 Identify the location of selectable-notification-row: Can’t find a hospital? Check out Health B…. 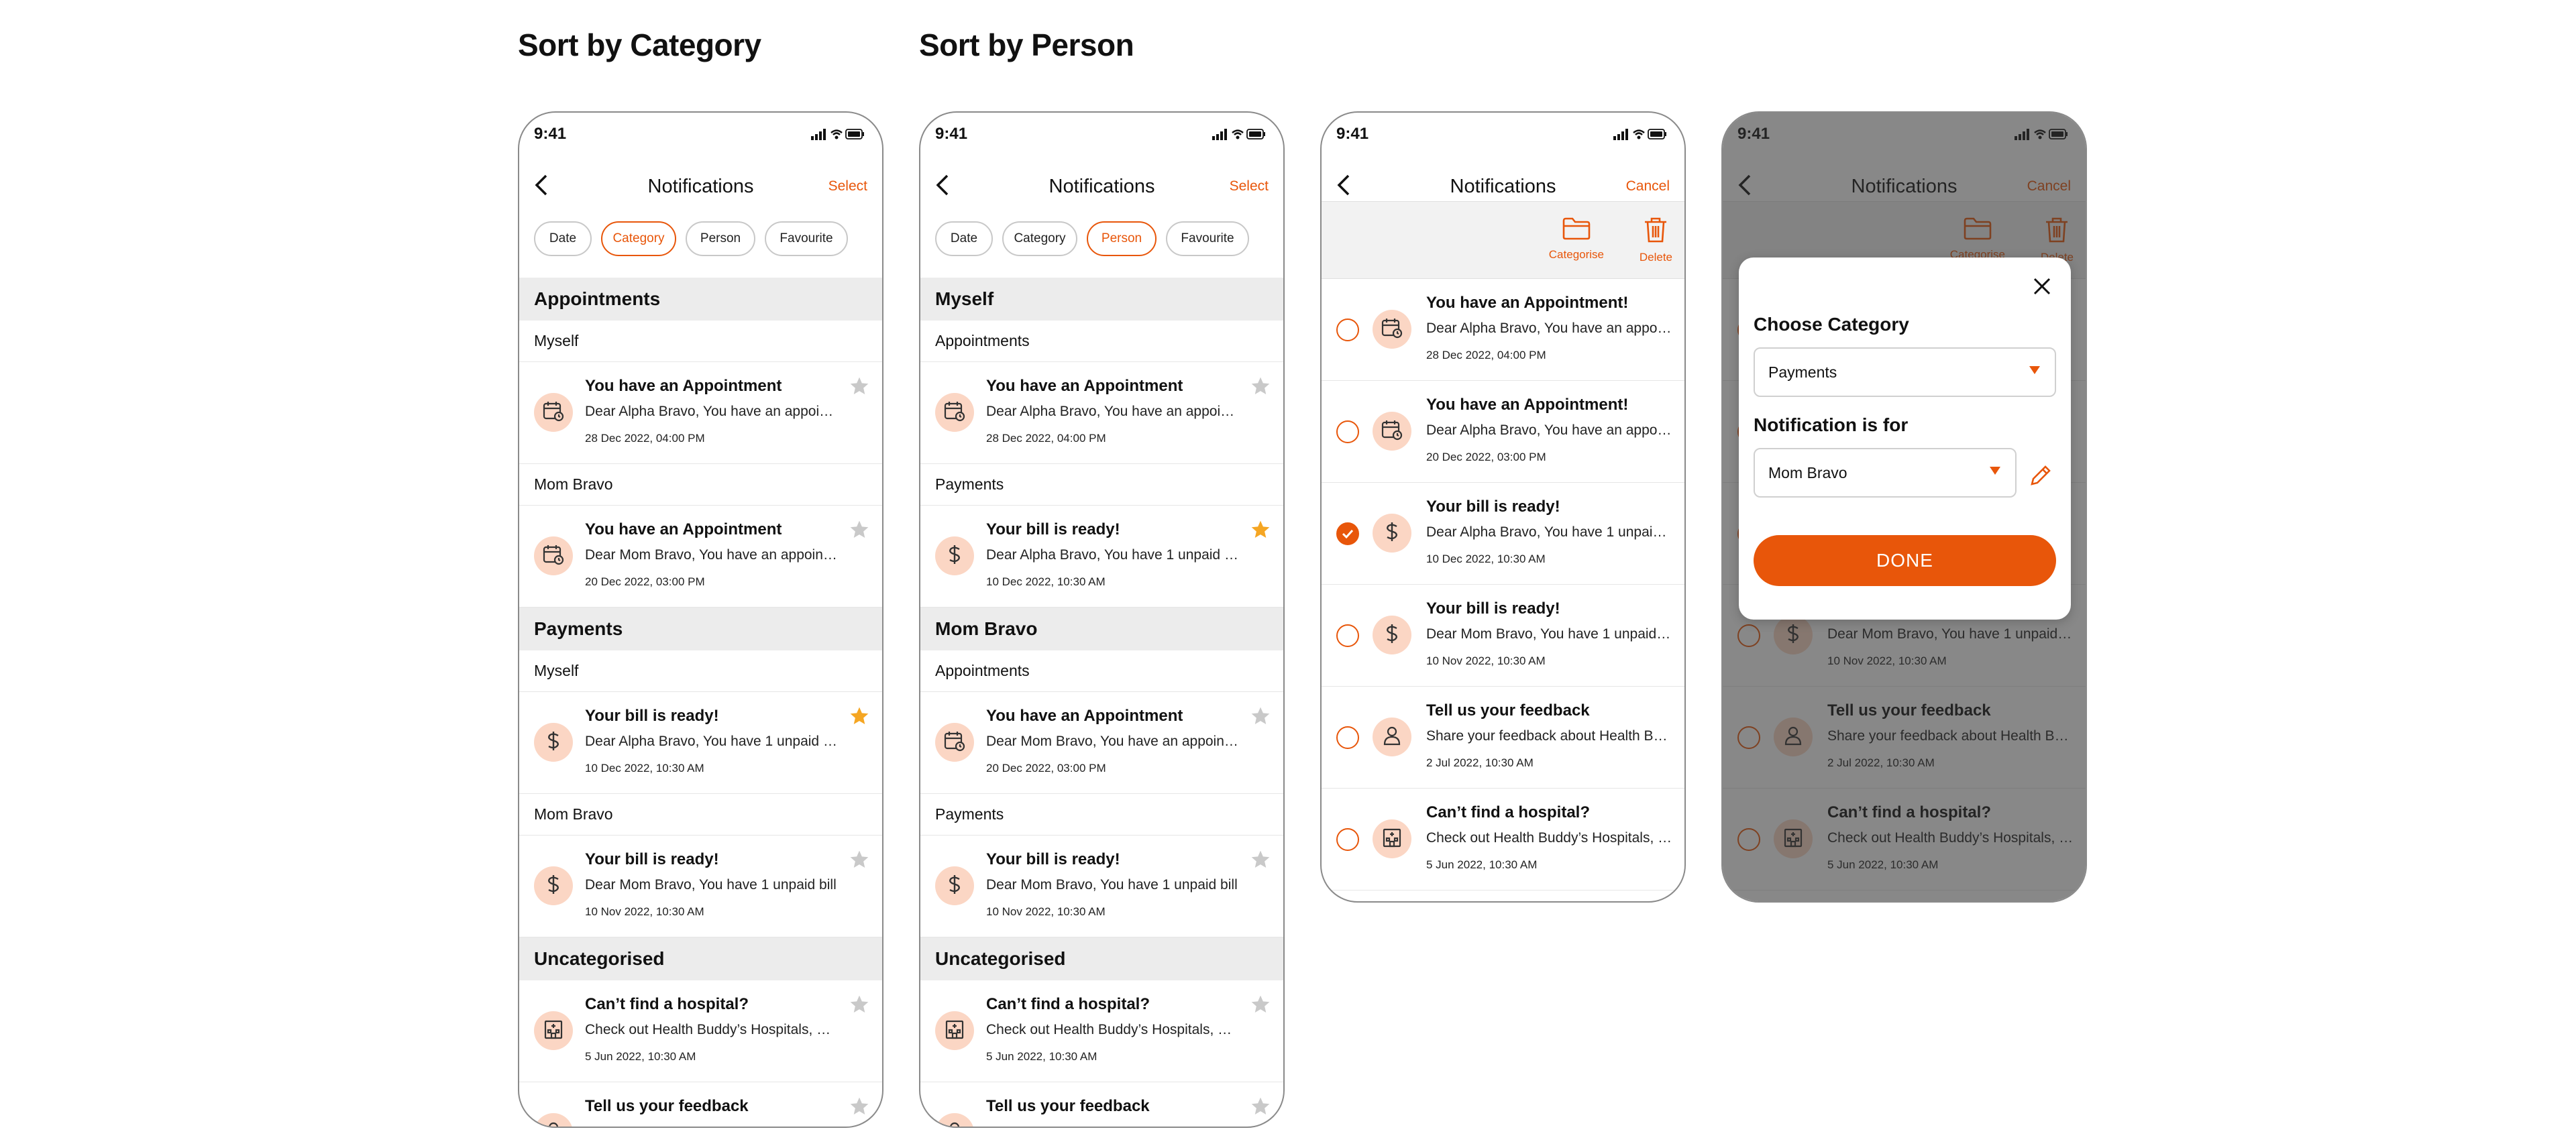
(1503, 840).